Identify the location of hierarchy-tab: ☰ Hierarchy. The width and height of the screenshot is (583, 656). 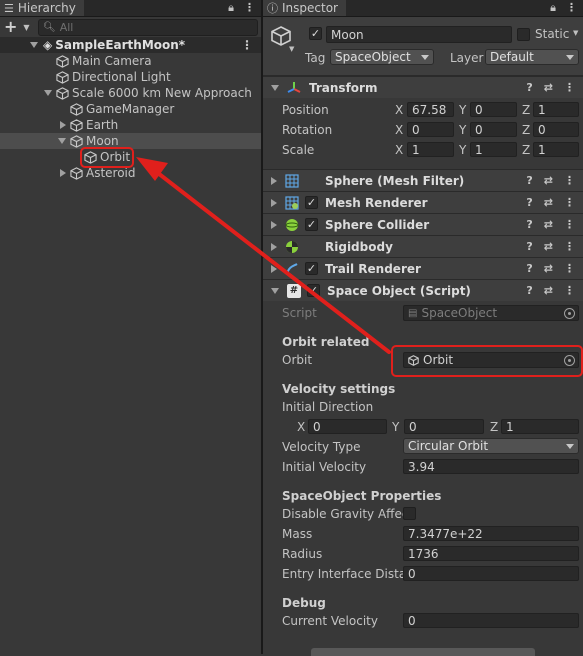
(42, 8).